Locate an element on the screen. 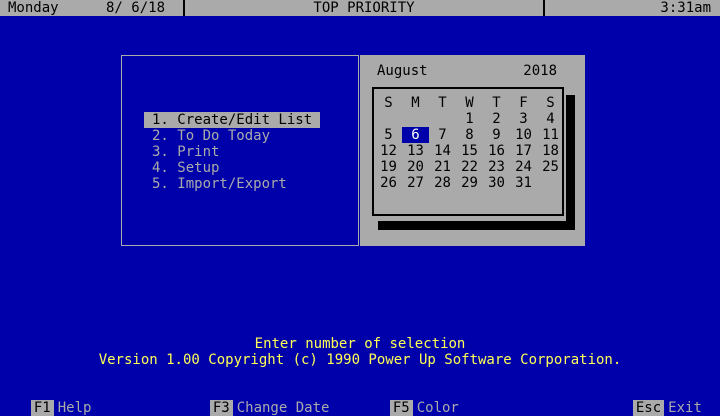 Image resolution: width=720 pixels, height=416 pixels. key-label: Help is located at coordinates (74, 408).